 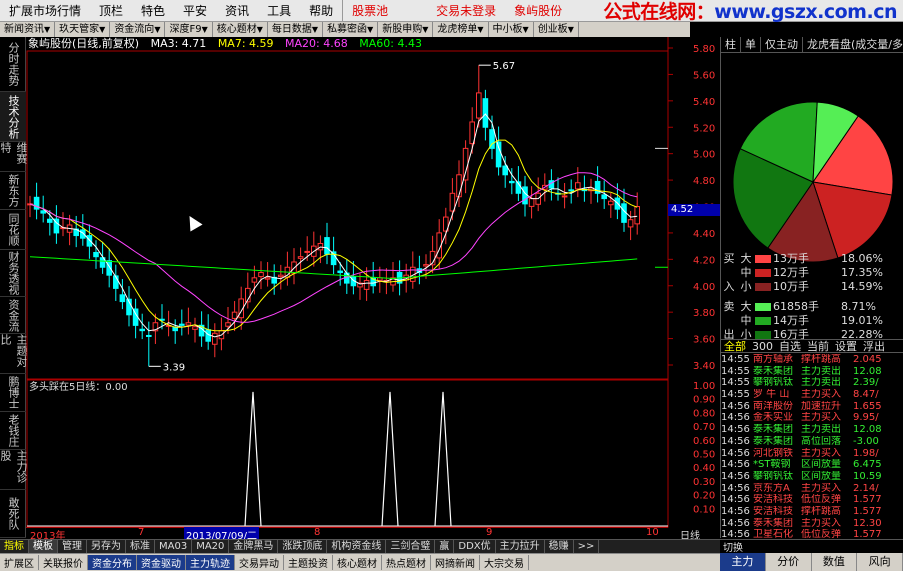 What do you see at coordinates (735, 346) in the screenshot?
I see `monitor-tab: 全部` at bounding box center [735, 346].